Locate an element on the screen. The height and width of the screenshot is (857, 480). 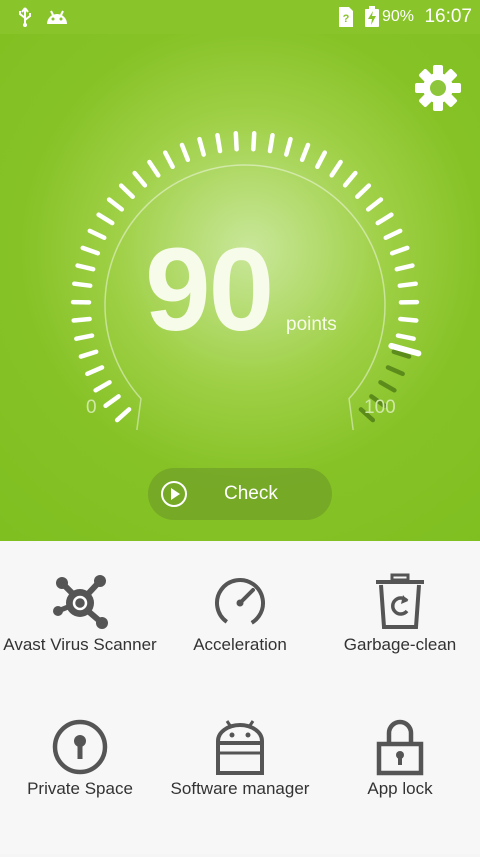
battery-charging-icon is located at coordinates (372, 17).